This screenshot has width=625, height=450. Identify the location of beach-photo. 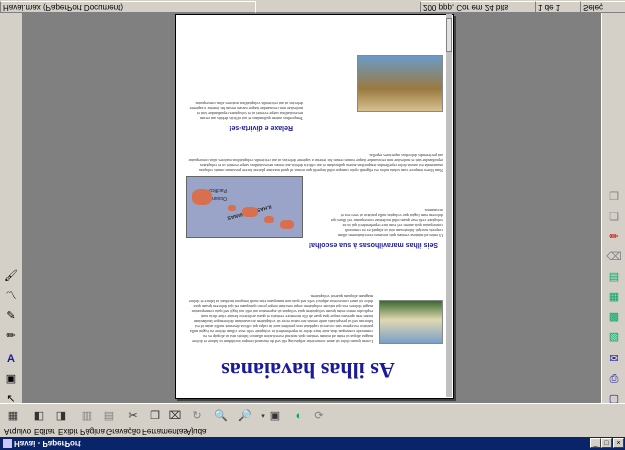
(411, 322).